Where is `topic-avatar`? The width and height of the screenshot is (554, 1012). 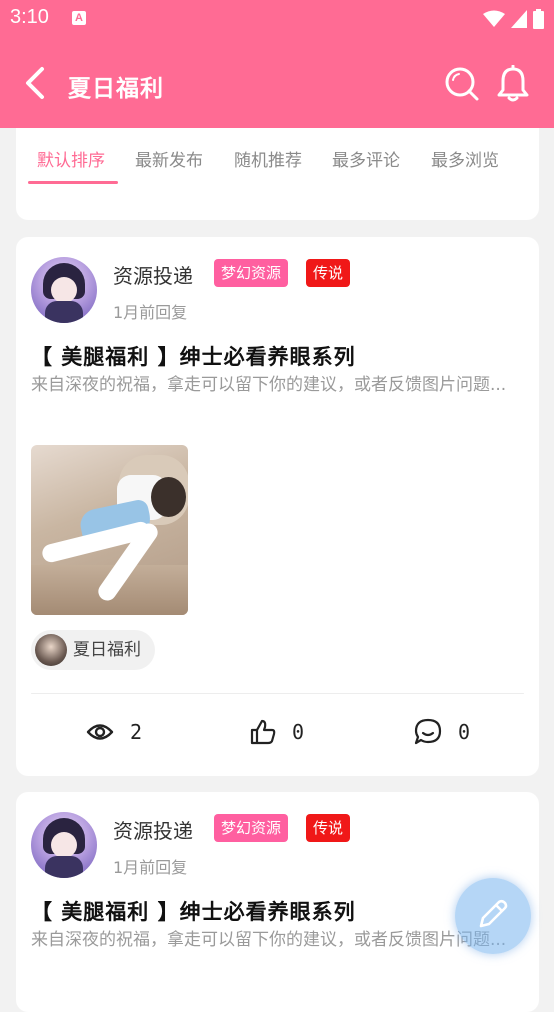 topic-avatar is located at coordinates (51, 650).